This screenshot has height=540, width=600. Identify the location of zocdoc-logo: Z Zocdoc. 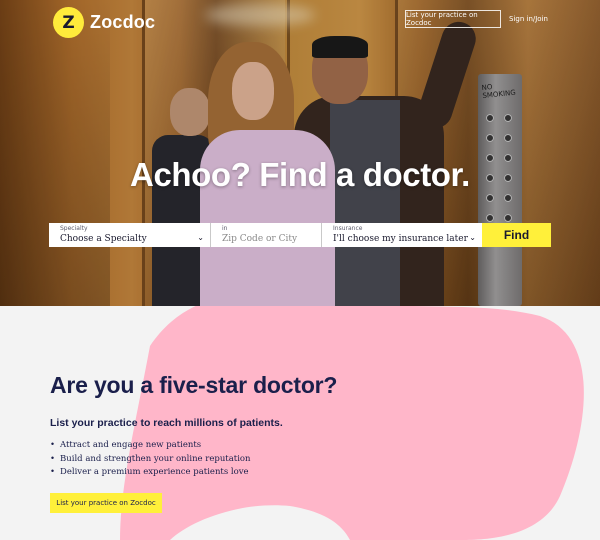
(104, 22).